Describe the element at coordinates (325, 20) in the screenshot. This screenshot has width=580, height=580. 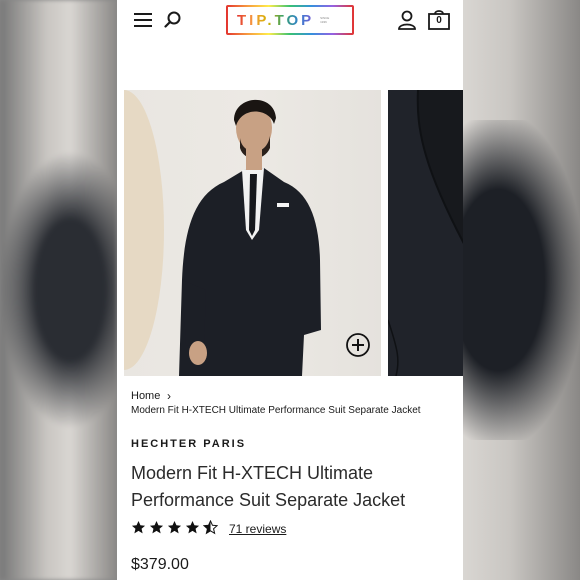
I see `logo-subtext: SINCE 1936` at that location.